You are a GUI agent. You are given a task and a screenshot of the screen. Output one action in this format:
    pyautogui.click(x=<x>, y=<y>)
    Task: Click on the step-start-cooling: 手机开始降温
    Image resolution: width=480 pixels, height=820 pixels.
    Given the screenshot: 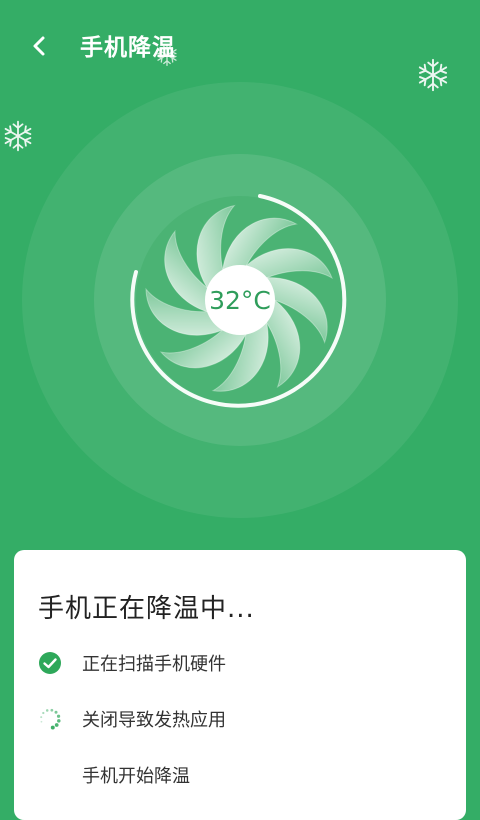 What is the action you would take?
    pyautogui.click(x=114, y=775)
    